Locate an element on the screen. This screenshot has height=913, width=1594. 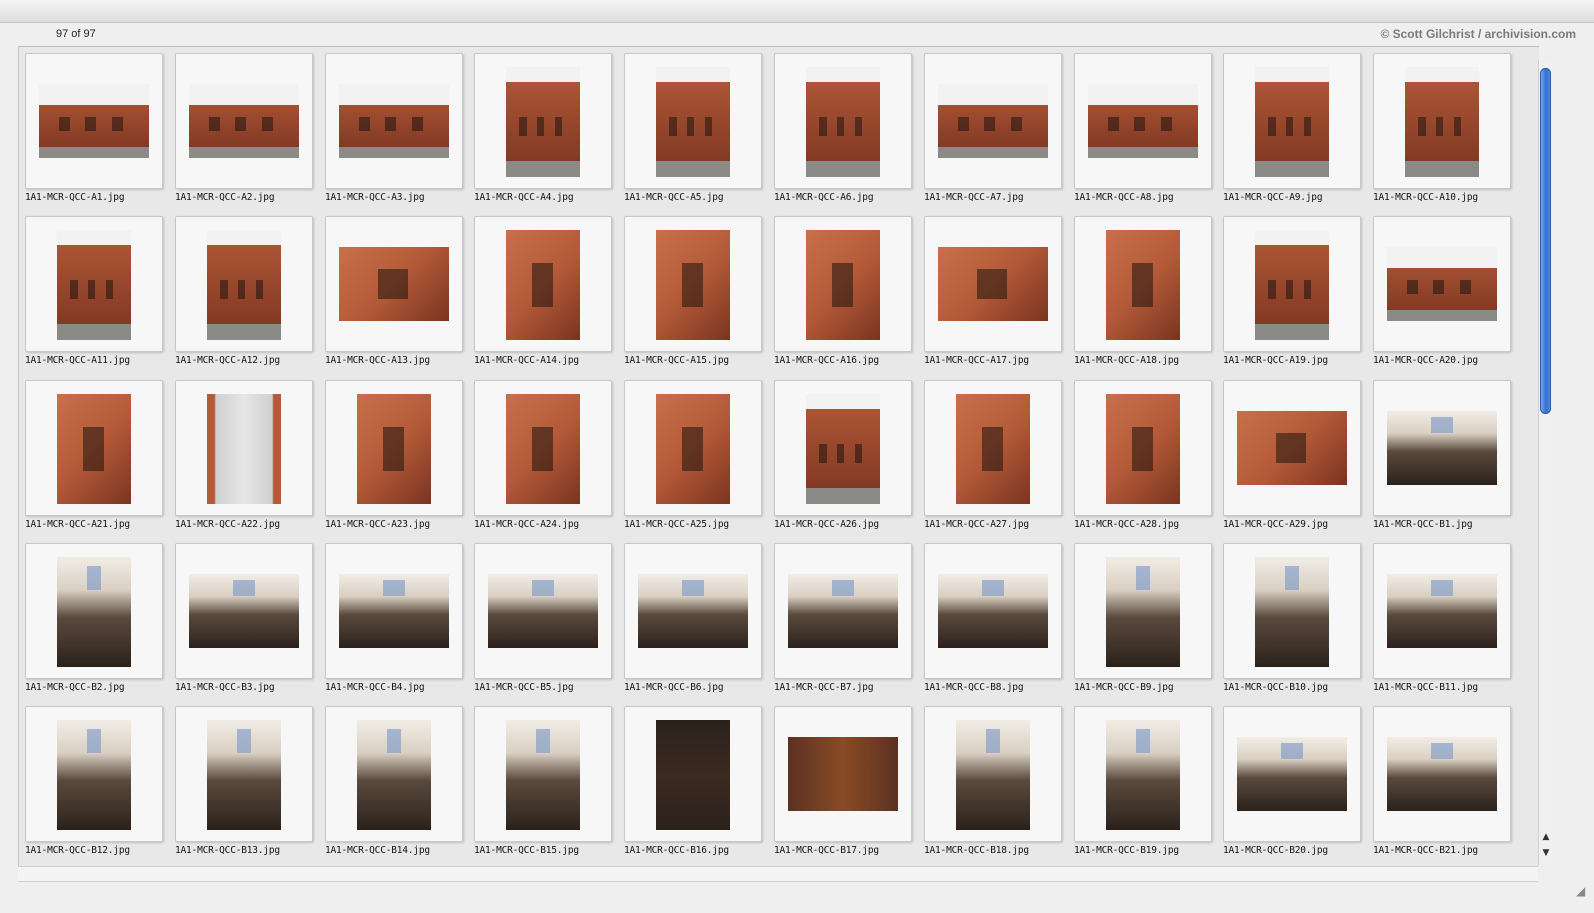
thumbnail-item: 1A1-MCR-QCC-A16.jpg is located at coordinates (849, 297).